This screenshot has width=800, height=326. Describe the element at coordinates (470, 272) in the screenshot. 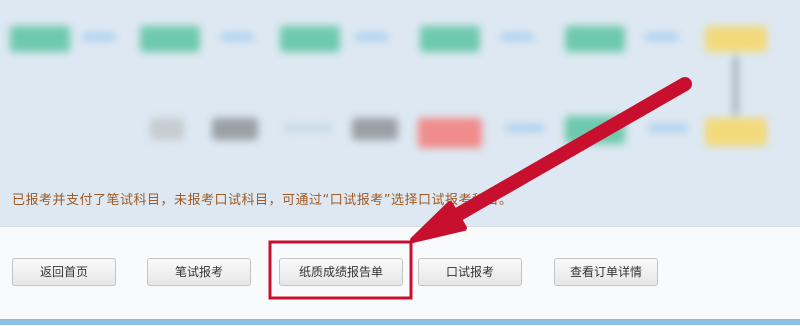

I see `oral-exam-button: 口试报考` at that location.